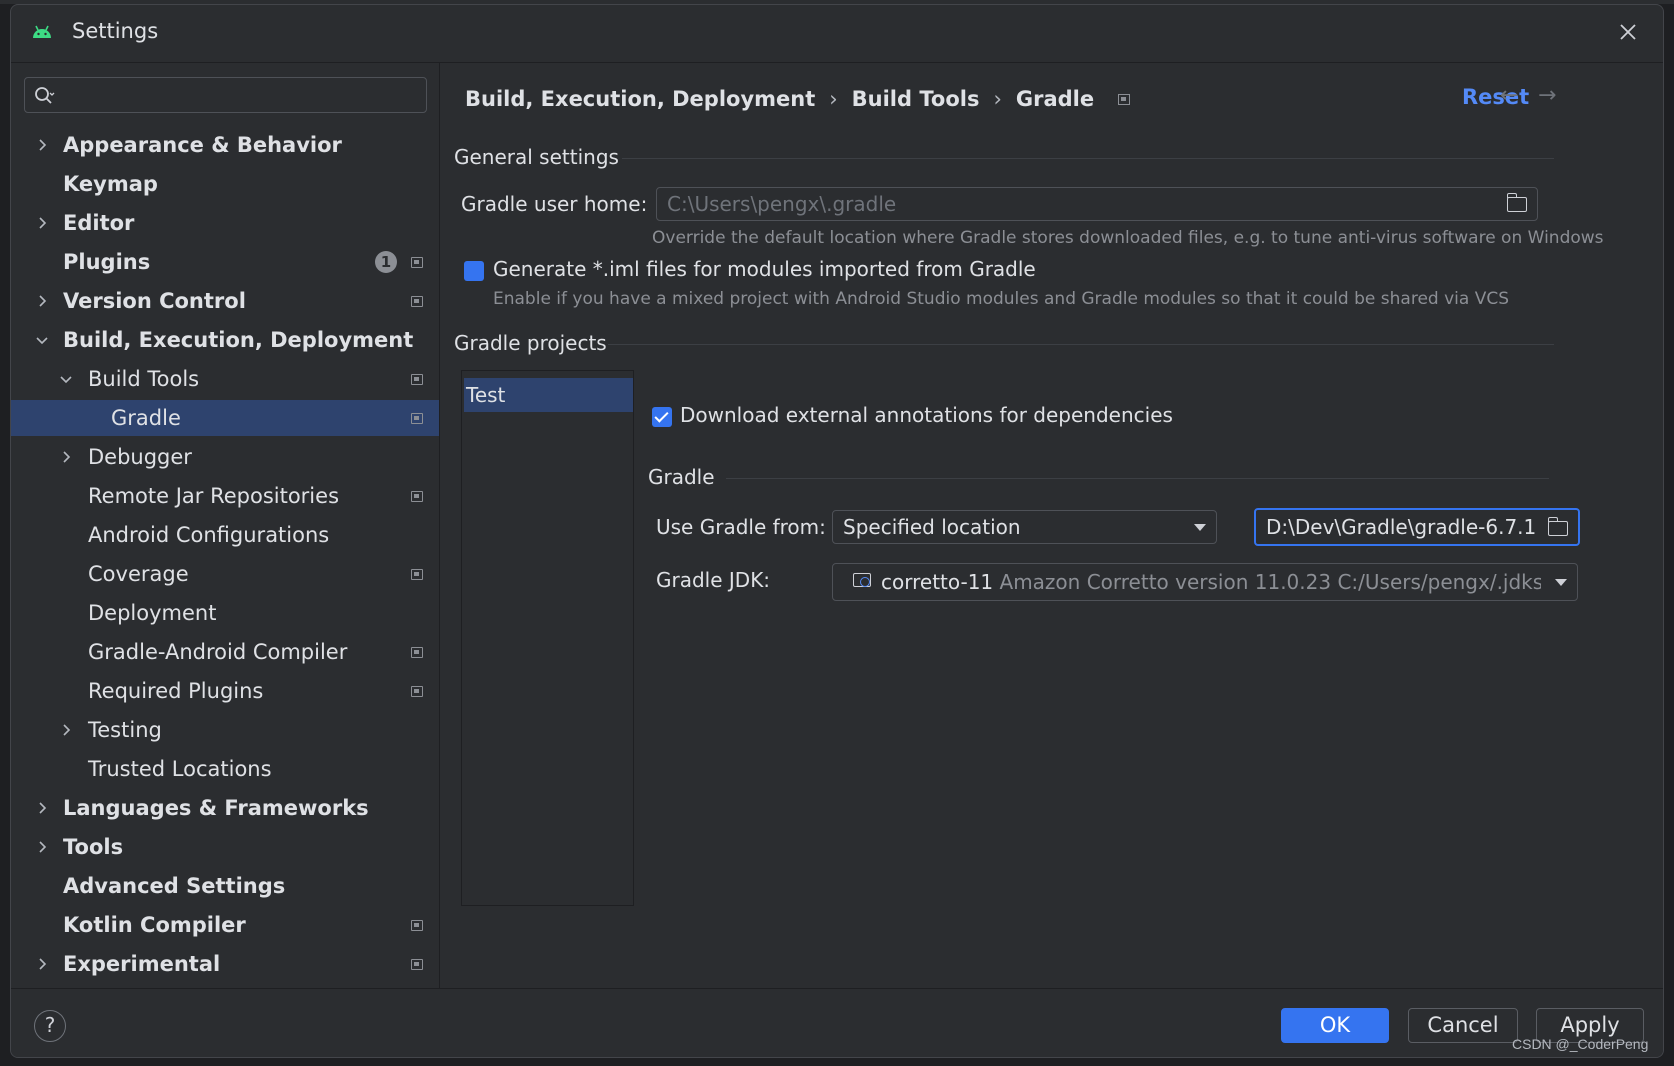  Describe the element at coordinates (154, 925) in the screenshot. I see `sidebar-item-label: Kotlin Compiler` at that location.